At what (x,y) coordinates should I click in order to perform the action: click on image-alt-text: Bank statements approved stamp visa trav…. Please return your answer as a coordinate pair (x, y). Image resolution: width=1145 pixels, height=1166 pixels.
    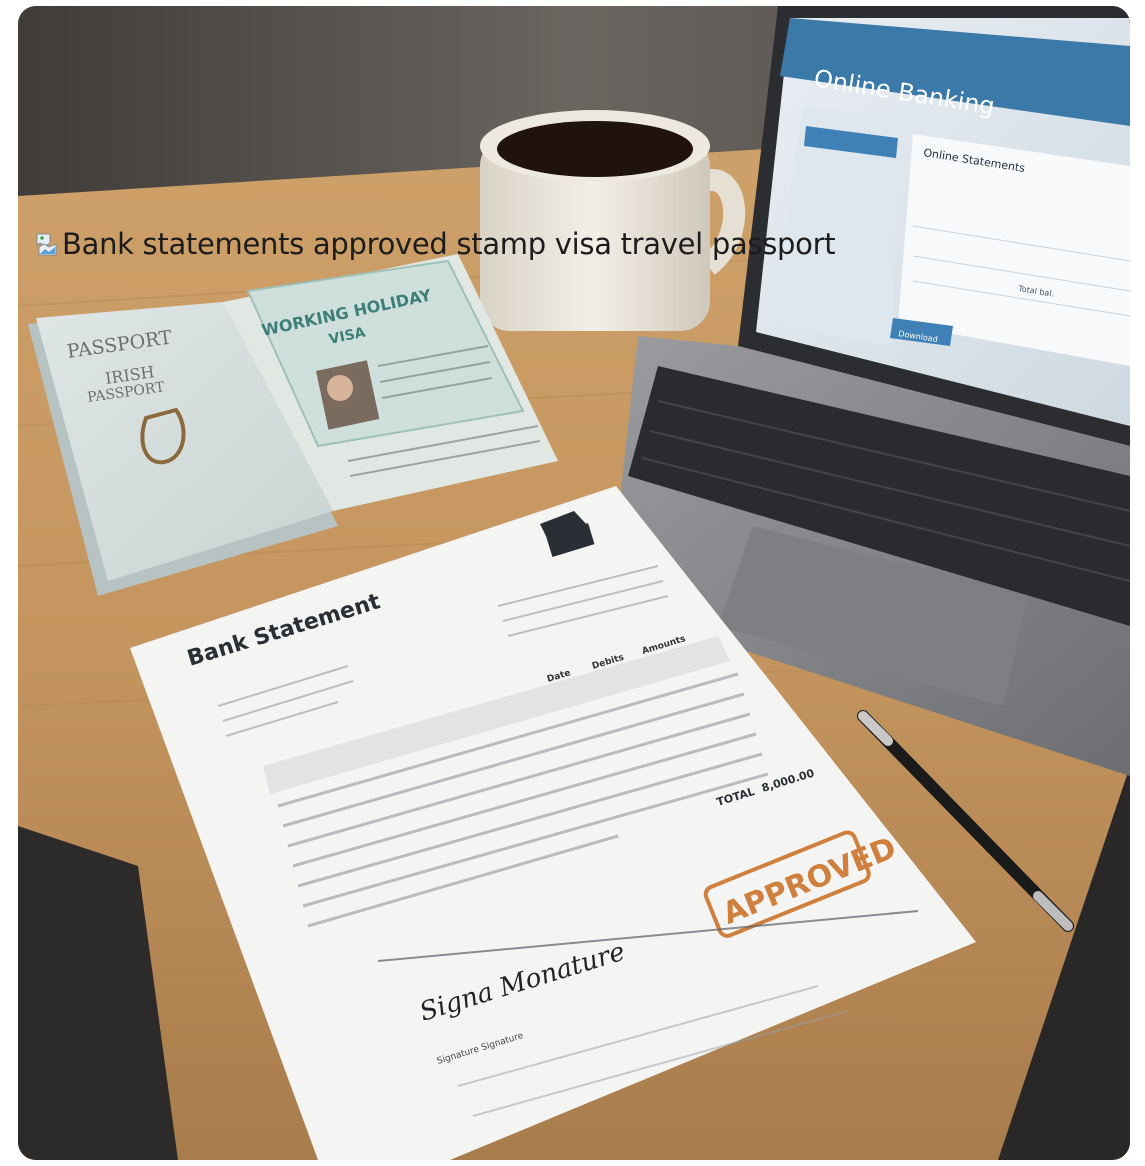
    Looking at the image, I should click on (449, 244).